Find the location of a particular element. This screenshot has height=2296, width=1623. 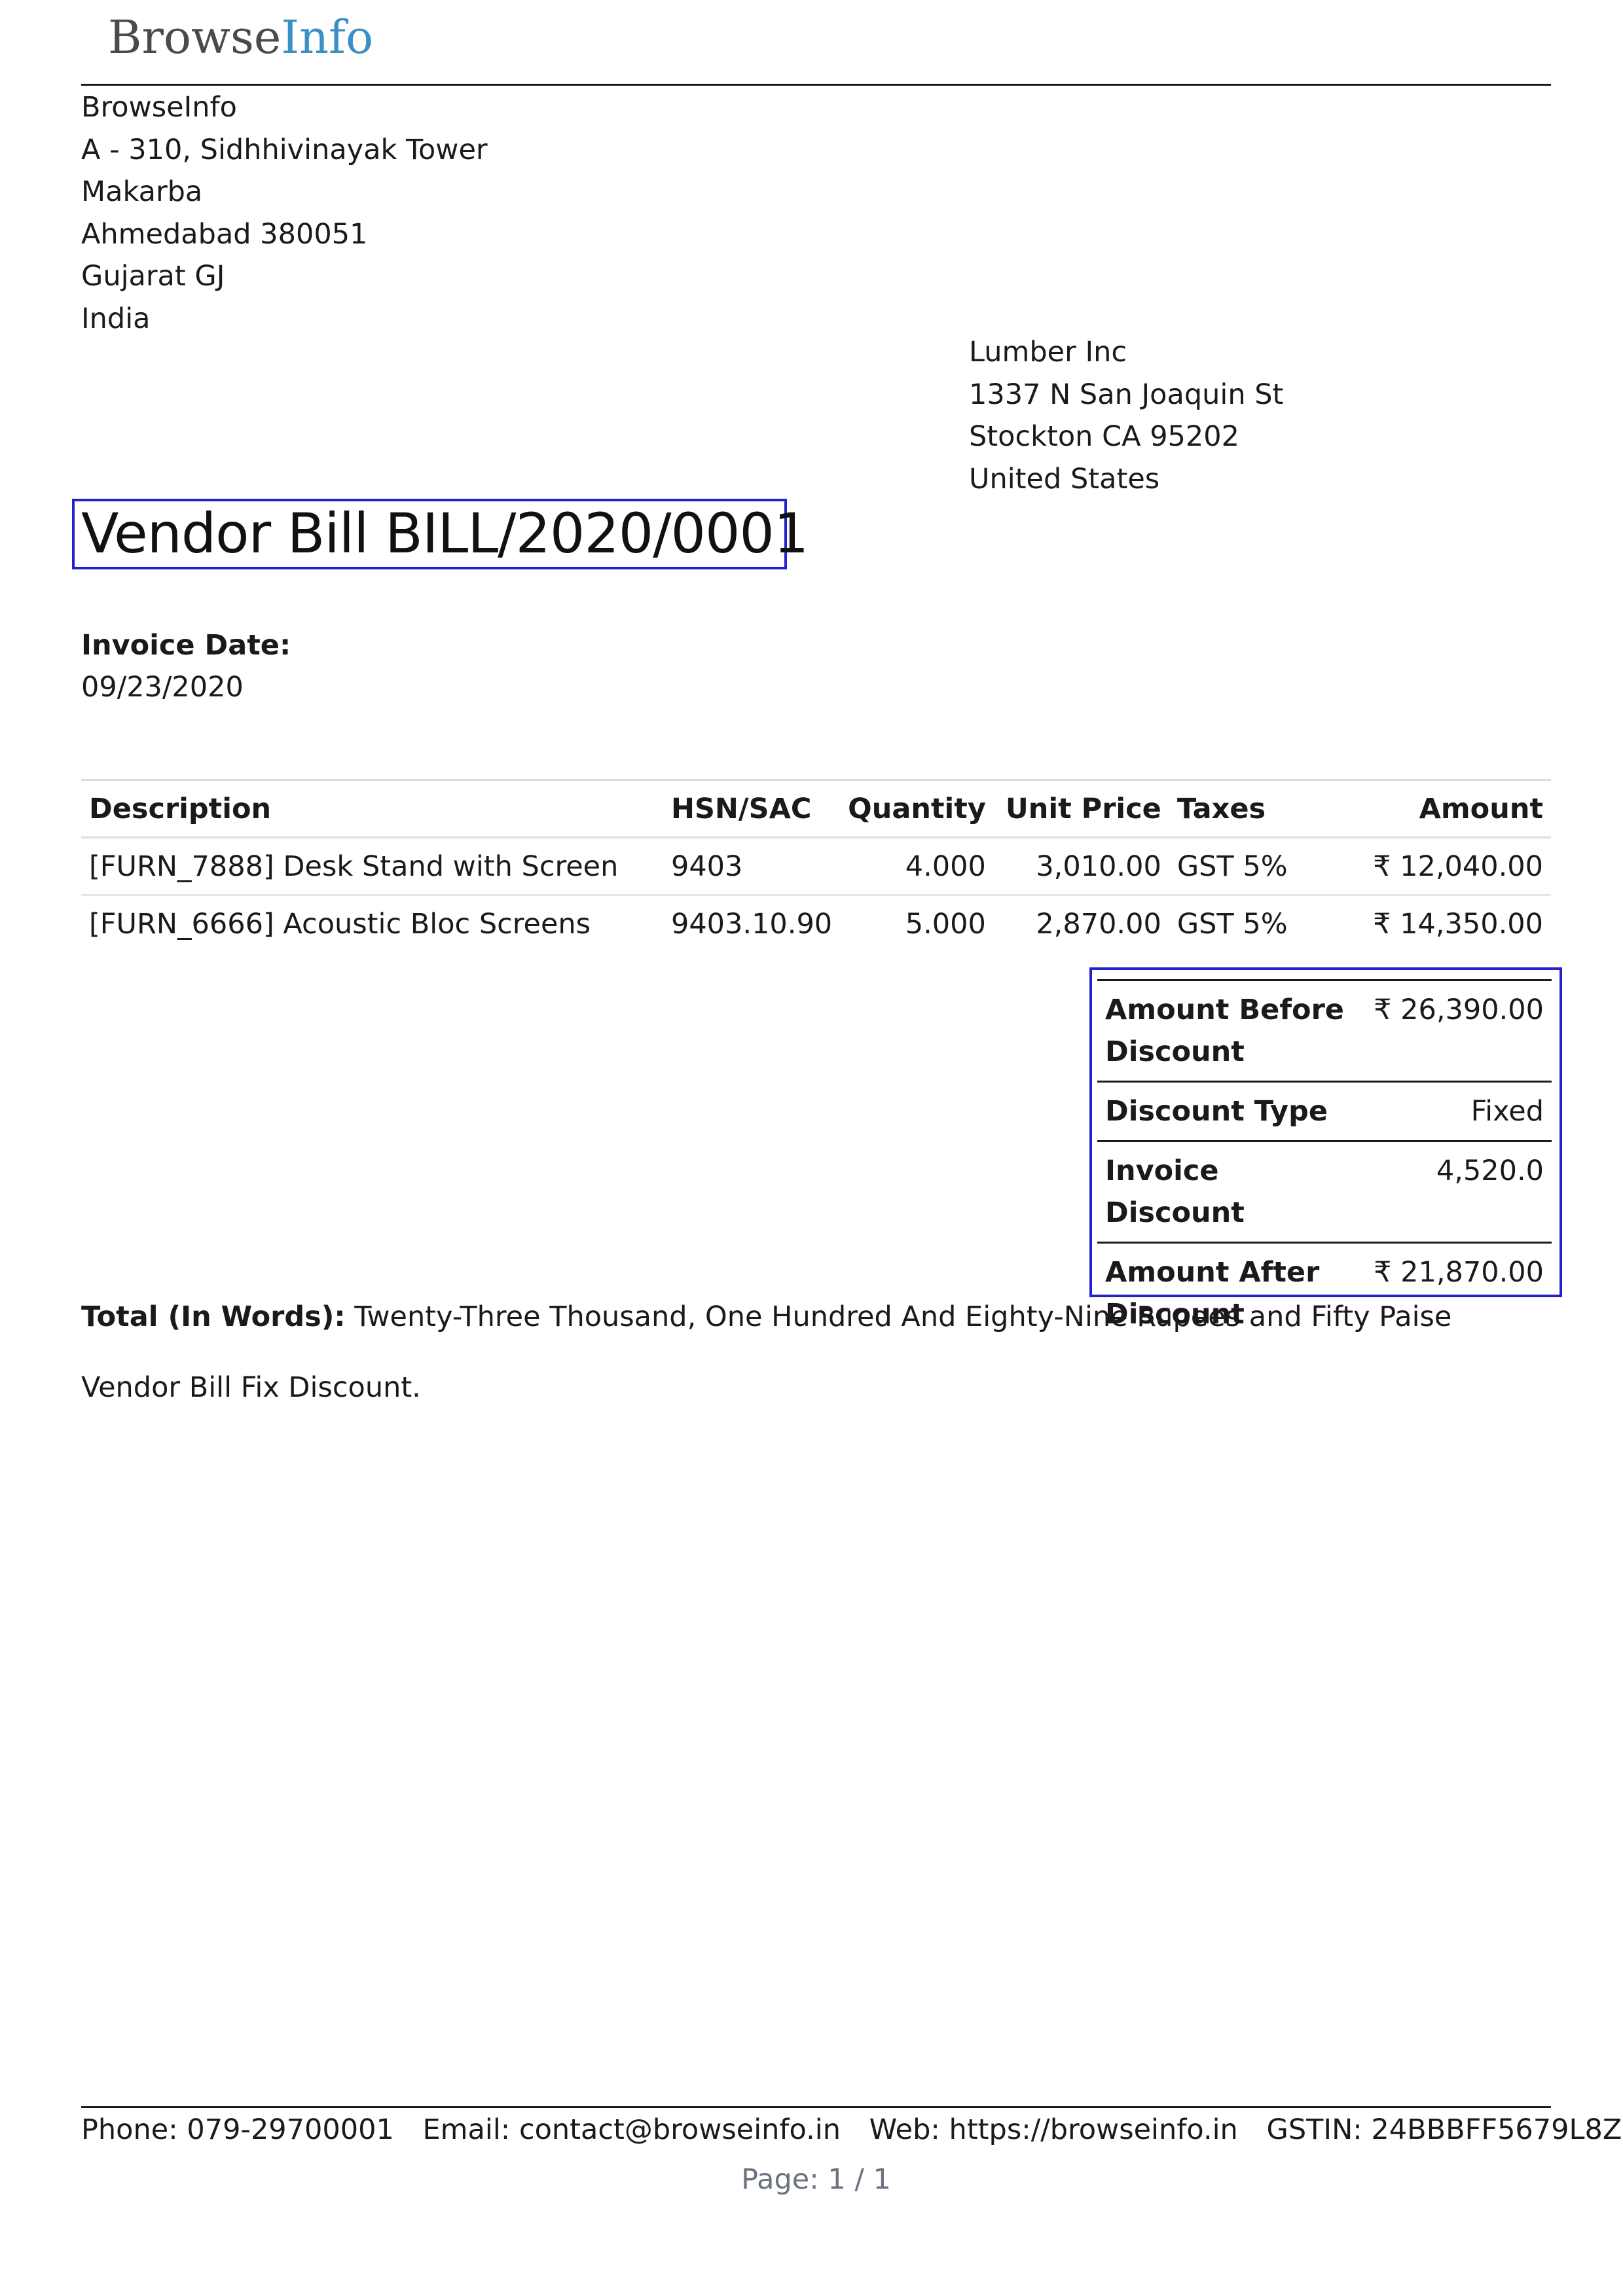

company-state: Gujarat GJ is located at coordinates (153, 276).